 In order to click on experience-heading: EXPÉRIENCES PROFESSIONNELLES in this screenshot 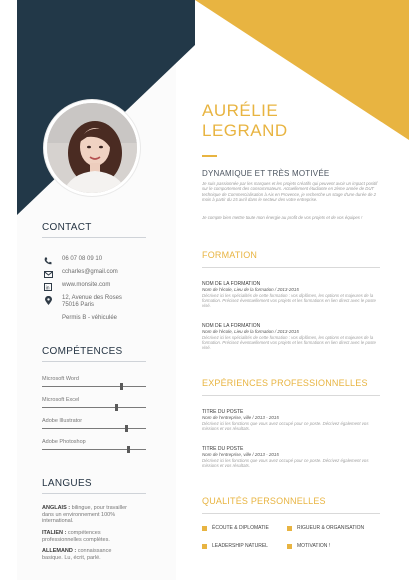, I will do `click(285, 383)`.